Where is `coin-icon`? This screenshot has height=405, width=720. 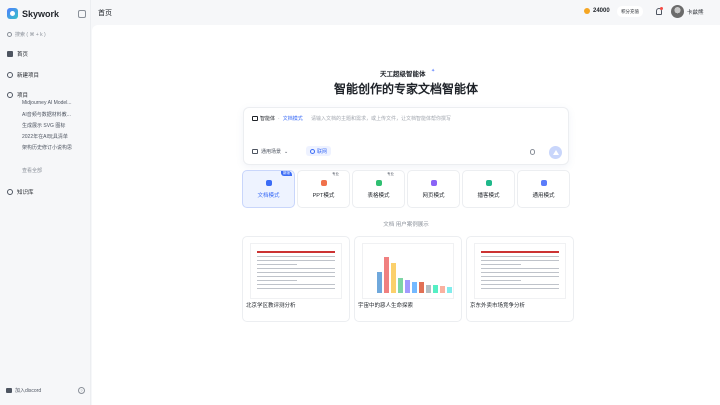
coin-icon is located at coordinates (587, 11).